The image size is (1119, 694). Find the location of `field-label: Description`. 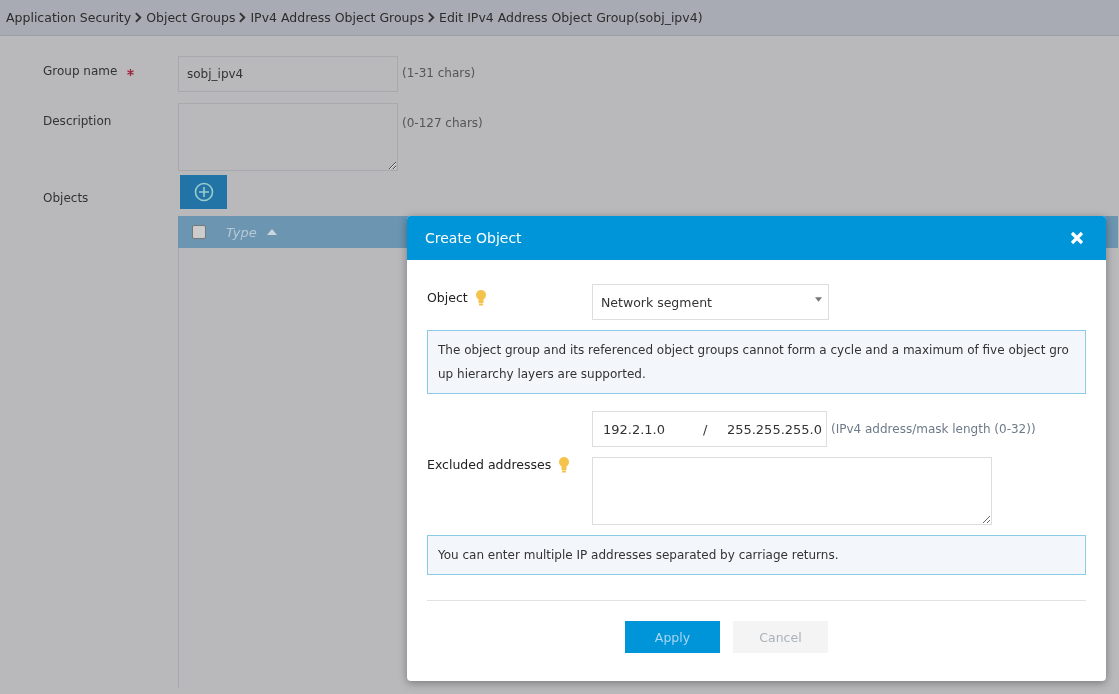

field-label: Description is located at coordinates (77, 121).